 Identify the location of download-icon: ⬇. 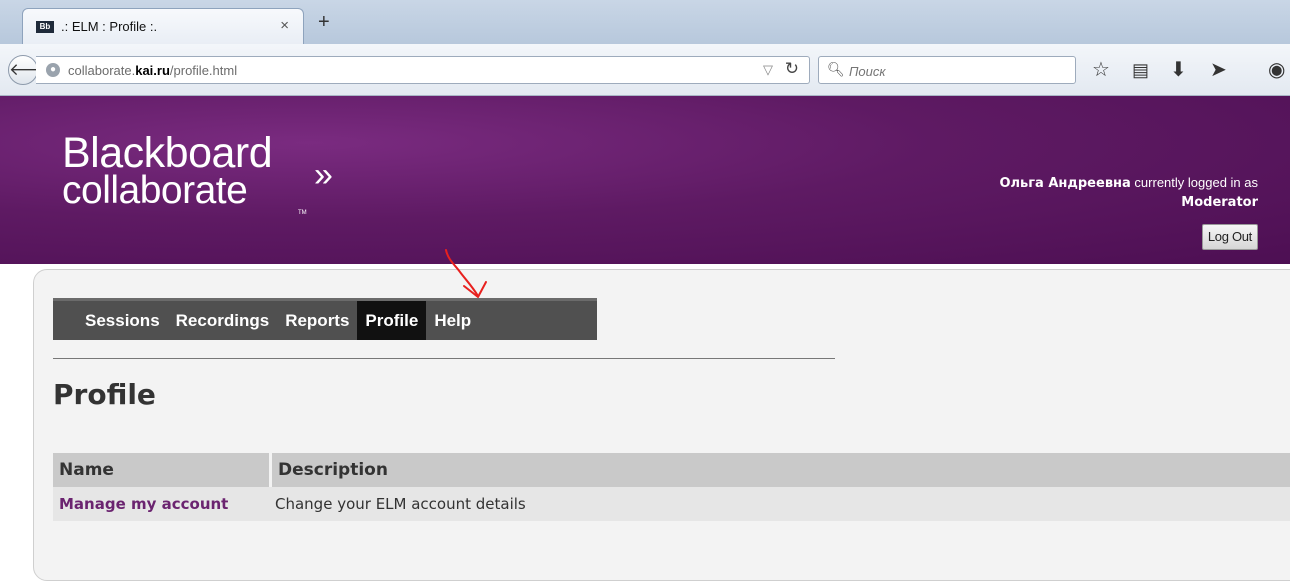
(1178, 70).